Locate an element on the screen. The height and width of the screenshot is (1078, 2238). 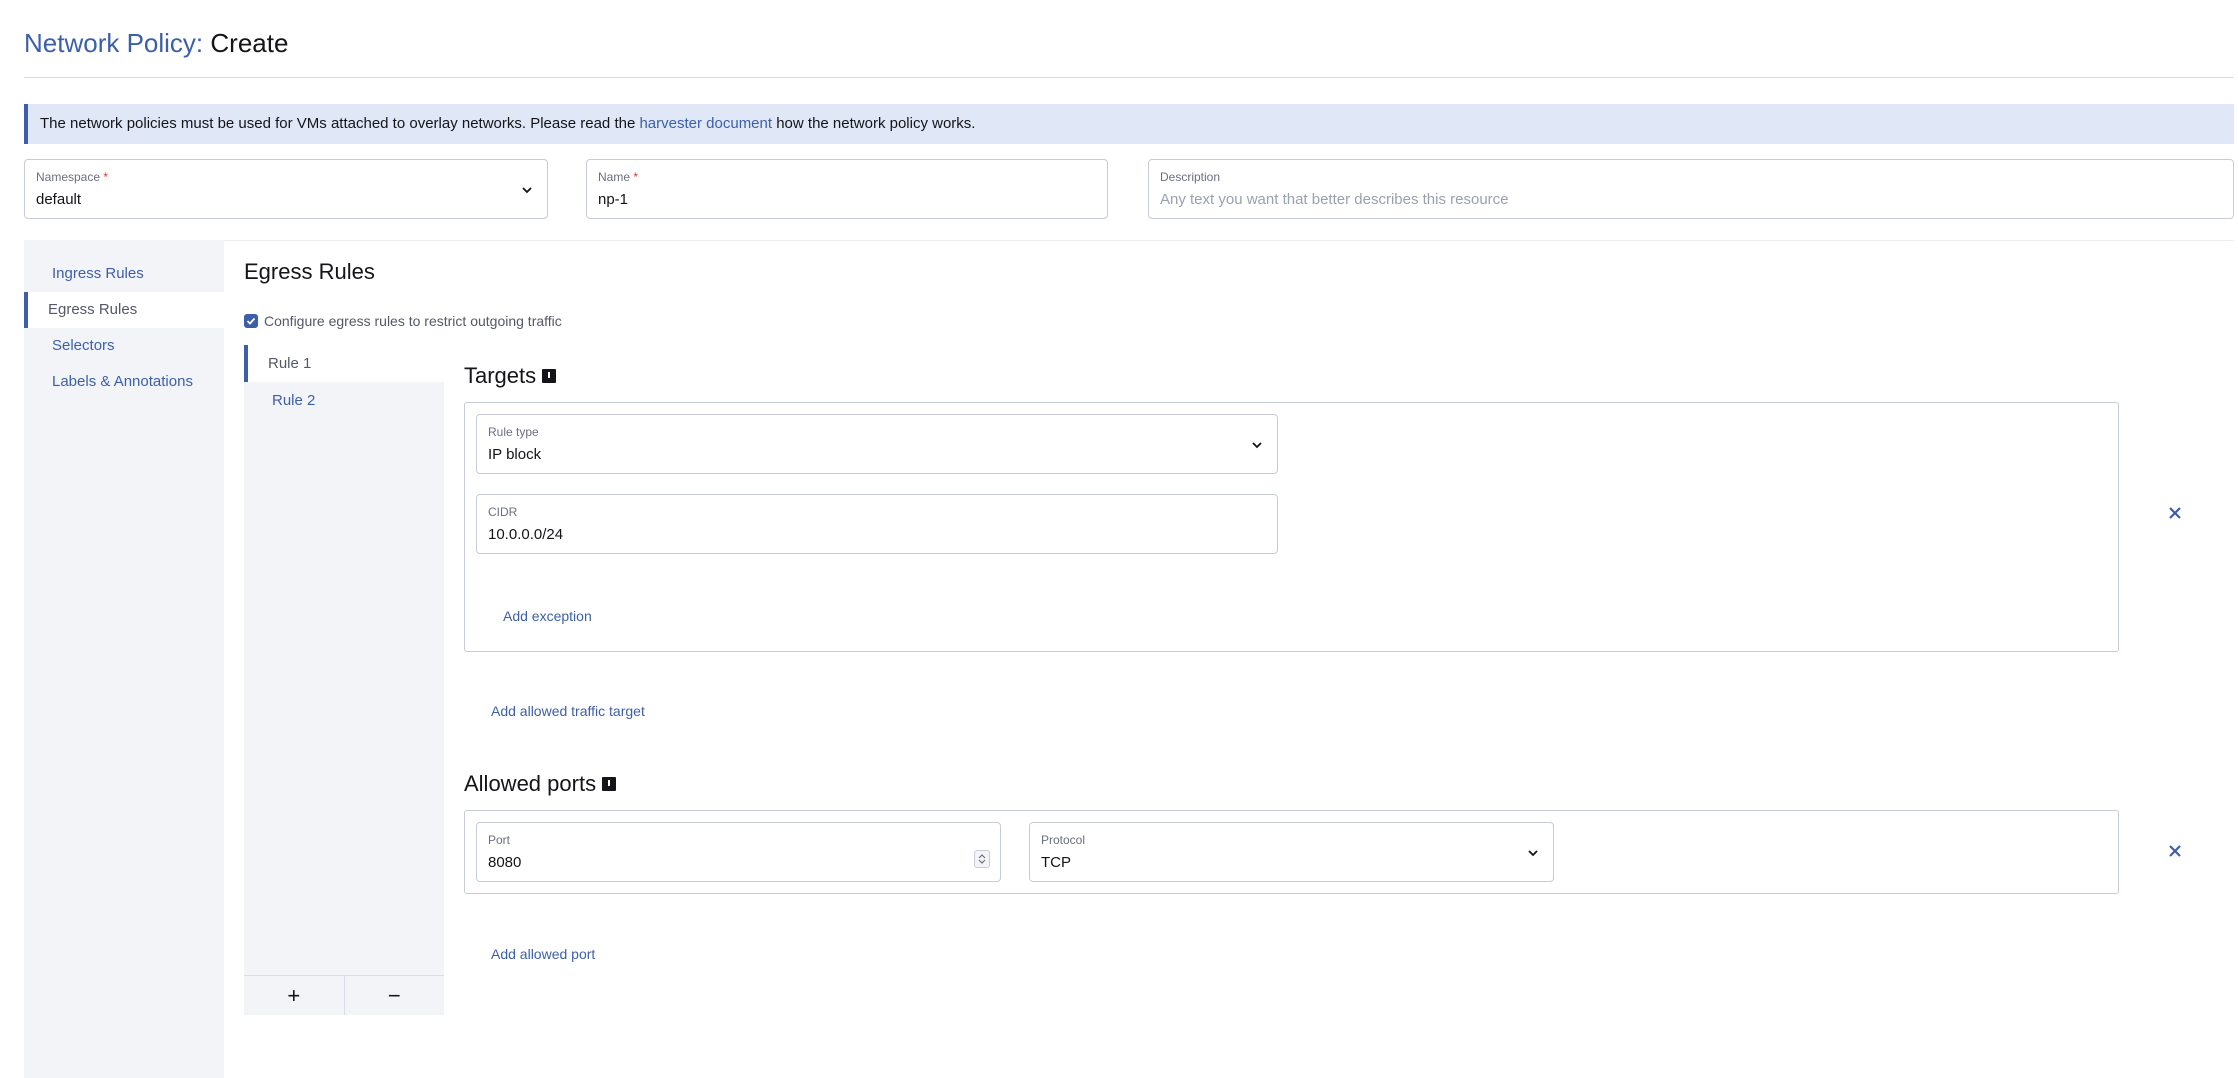
port-stepper is located at coordinates (982, 859).